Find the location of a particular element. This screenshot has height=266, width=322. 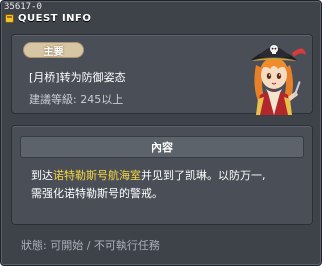

window-title-bar: QUEST INFO is located at coordinates (48, 18).